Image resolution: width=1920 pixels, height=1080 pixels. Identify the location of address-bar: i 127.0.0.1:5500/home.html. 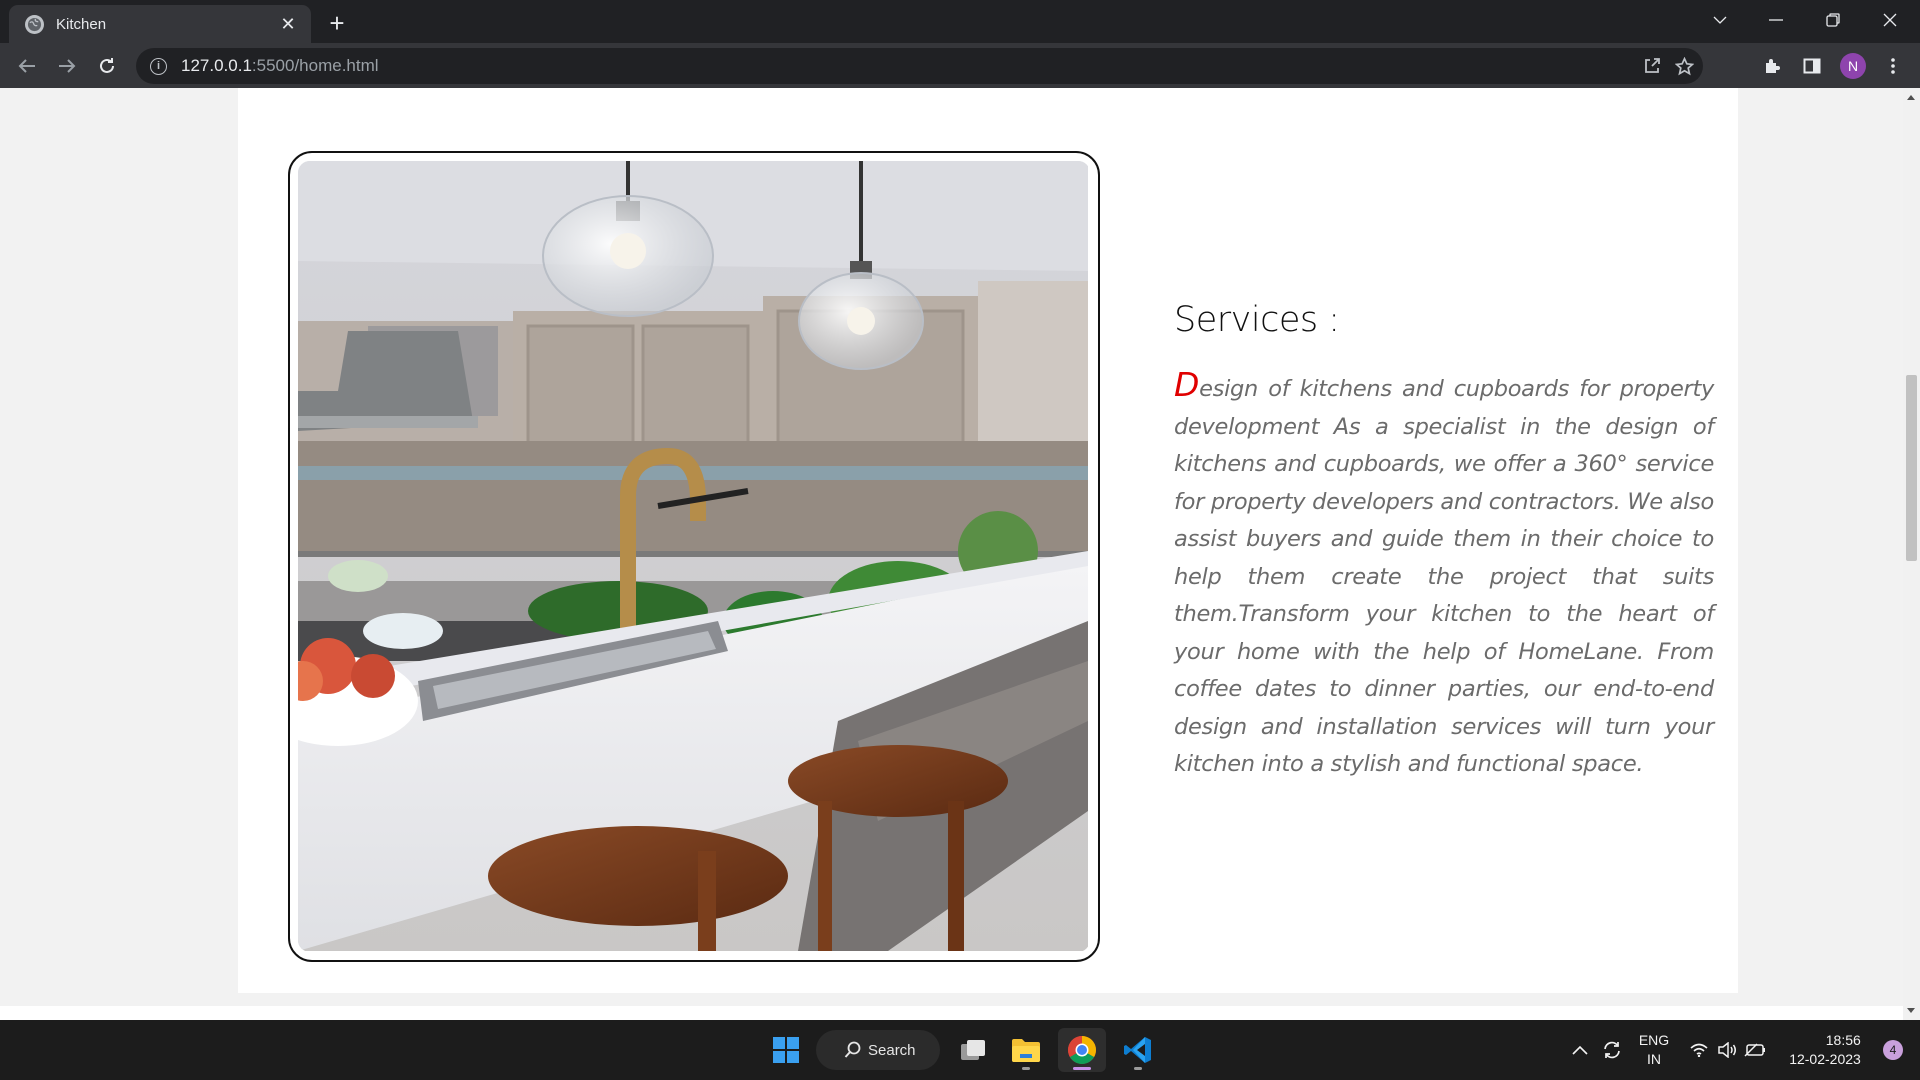
(919, 66).